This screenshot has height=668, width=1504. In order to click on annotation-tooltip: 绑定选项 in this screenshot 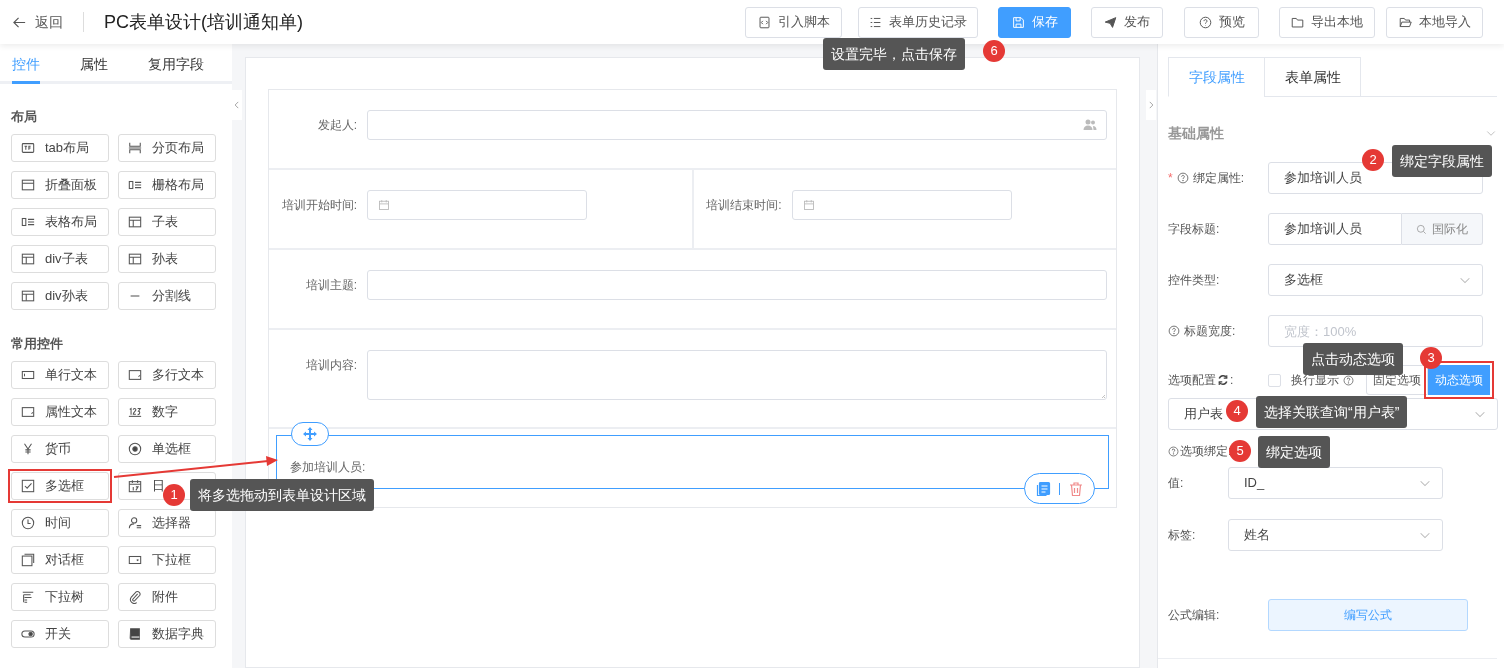, I will do `click(1294, 452)`.